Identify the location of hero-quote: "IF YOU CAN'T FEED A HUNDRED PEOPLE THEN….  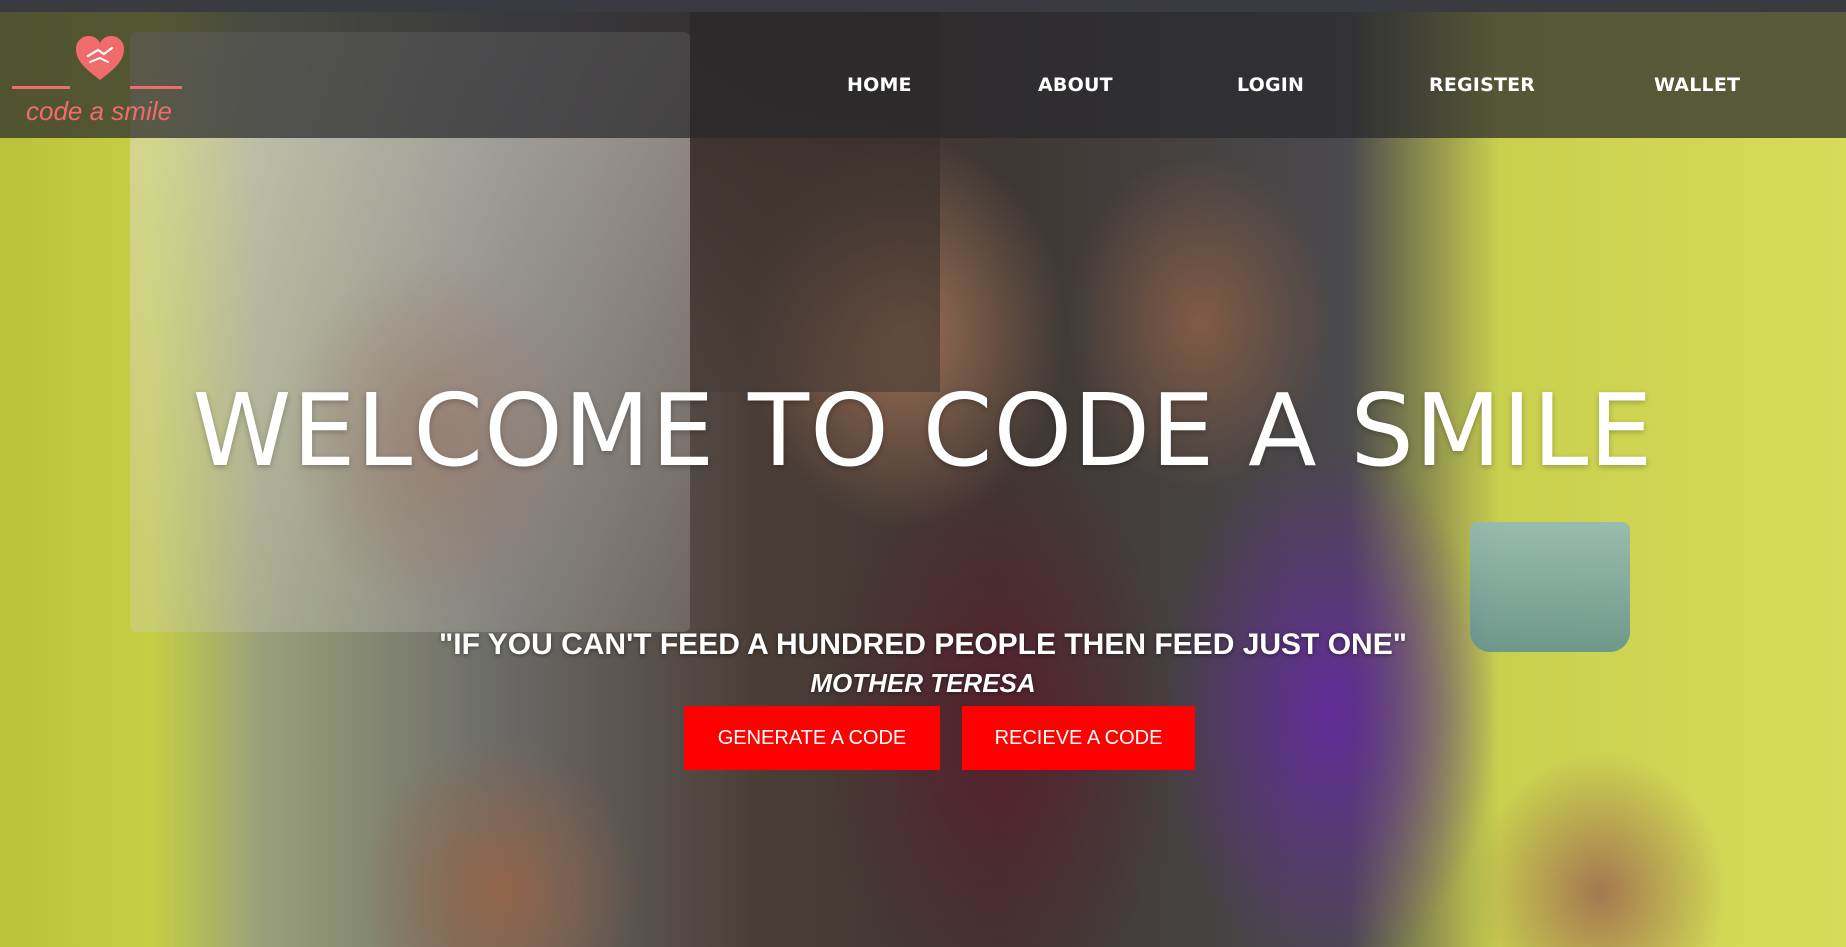
(923, 644).